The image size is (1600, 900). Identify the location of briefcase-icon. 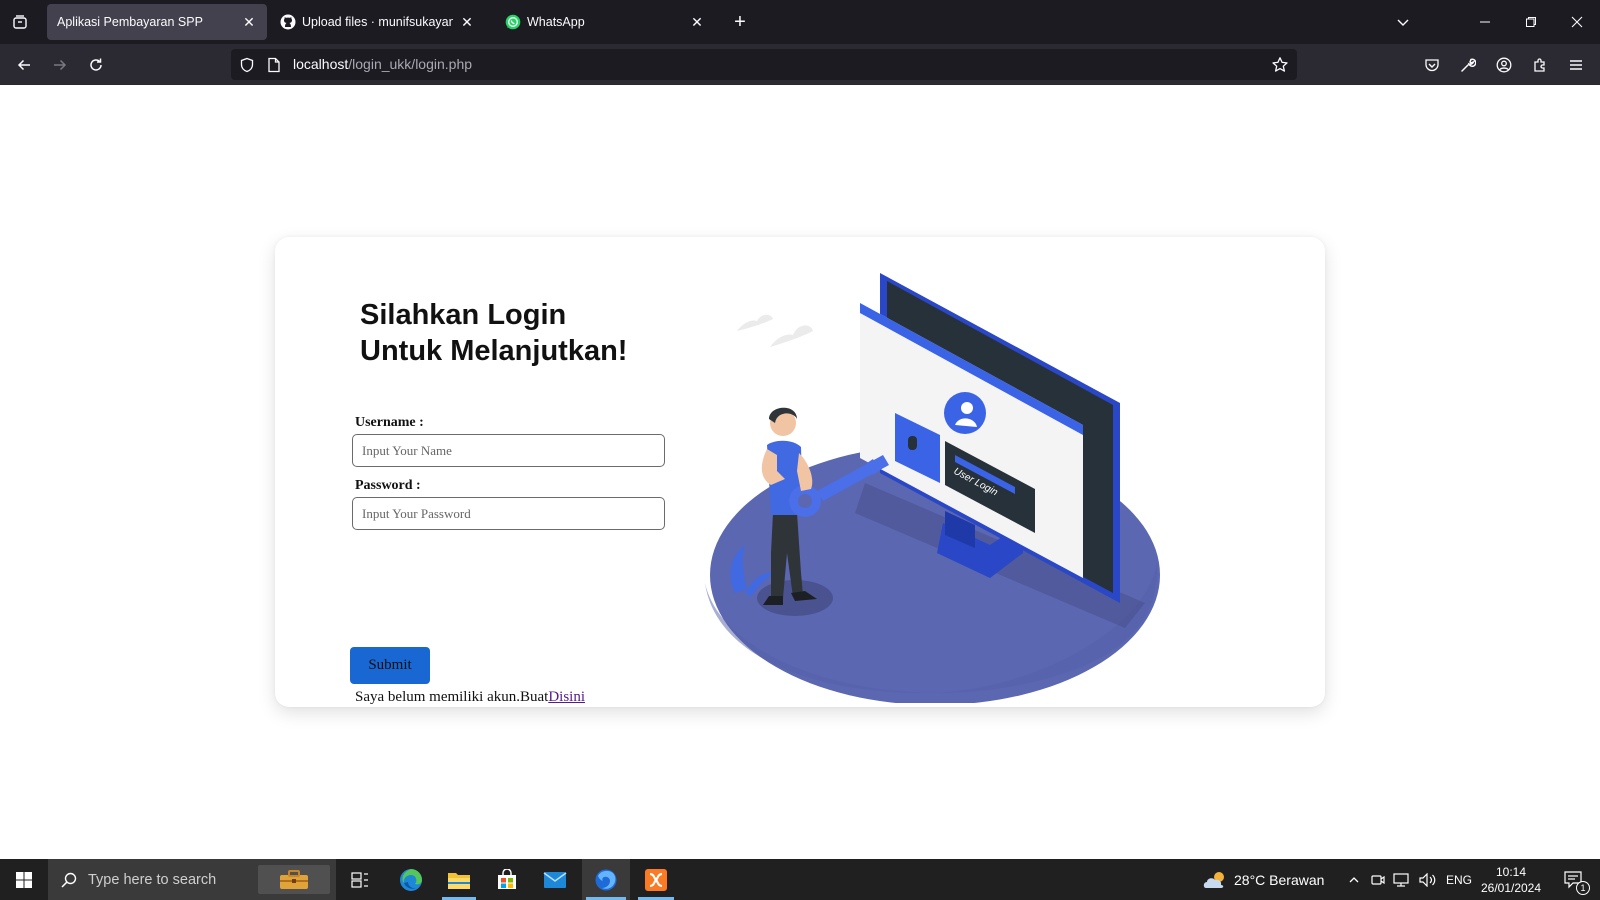
(294, 879).